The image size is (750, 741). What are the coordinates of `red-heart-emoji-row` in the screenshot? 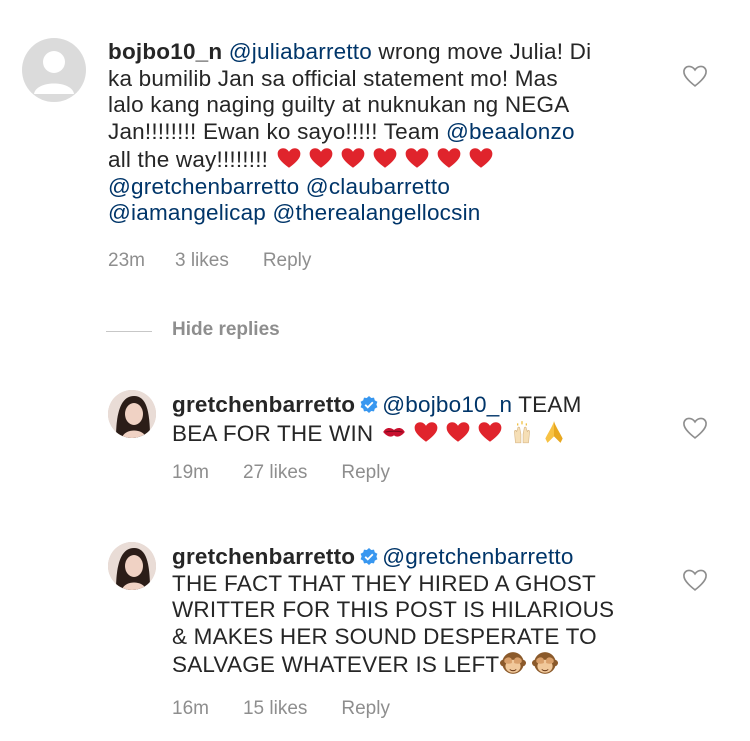 It's located at (387, 159).